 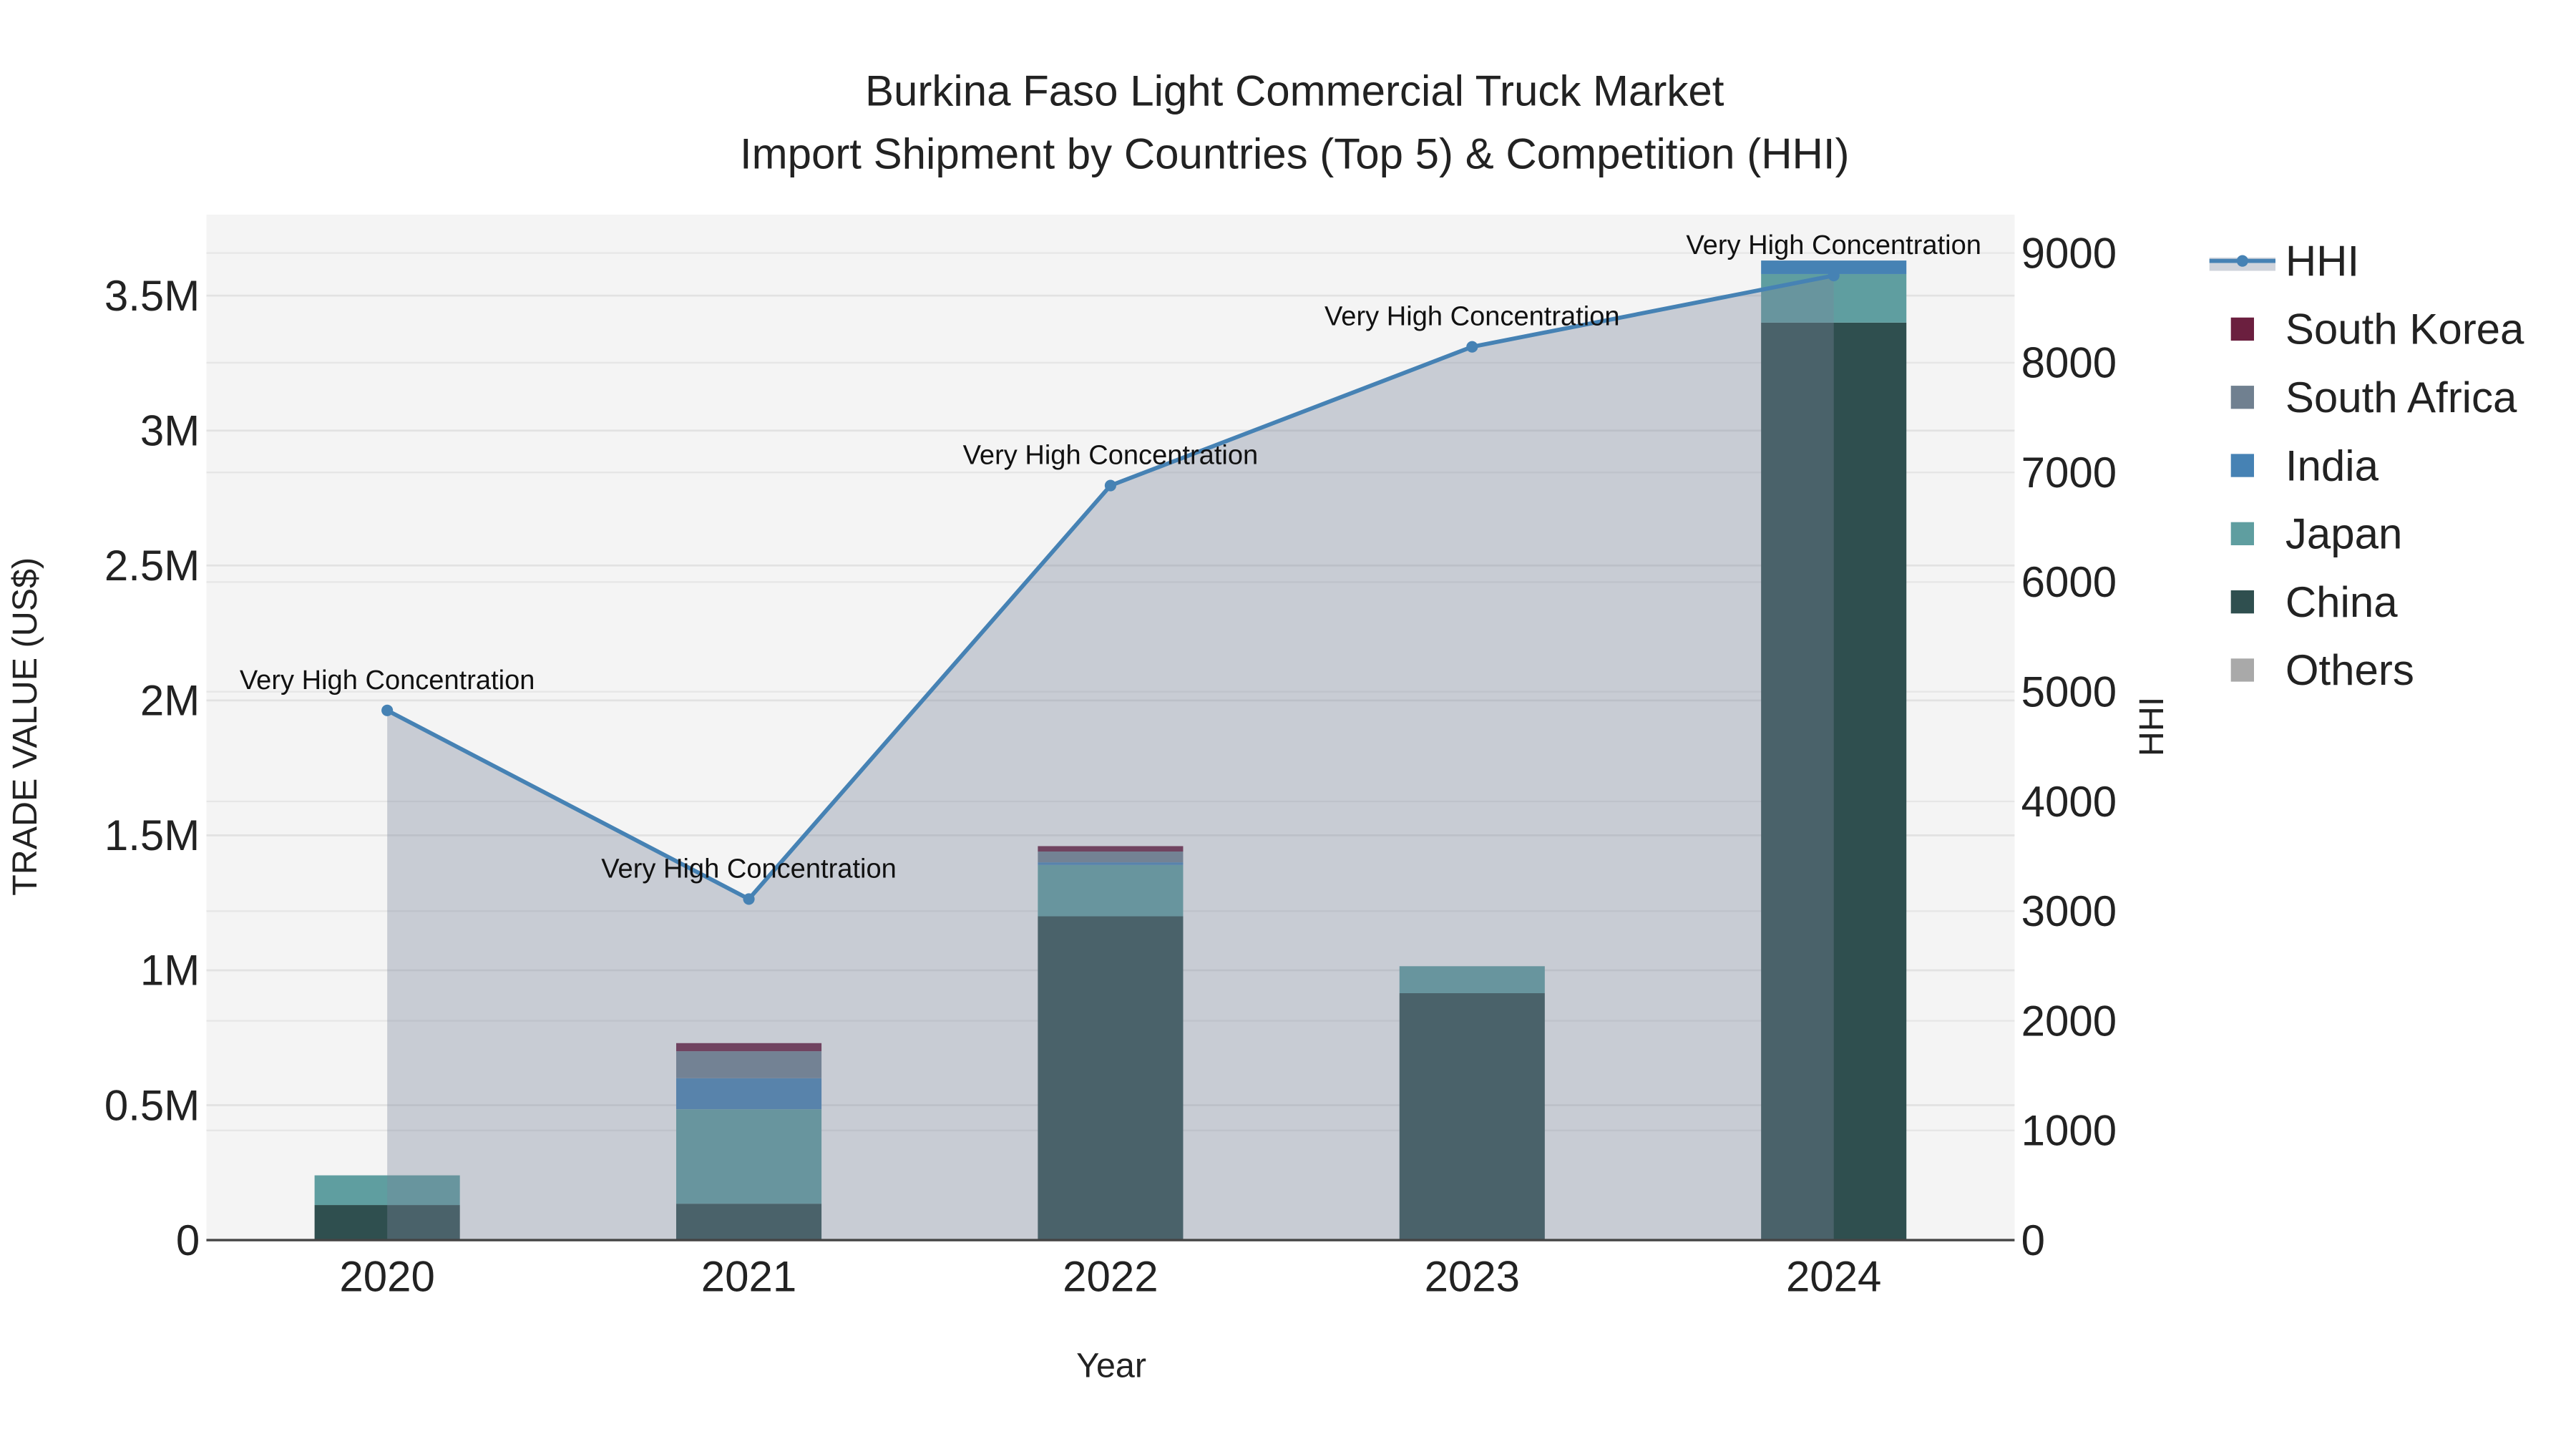 I want to click on hhi-point-2022, so click(x=1110, y=485).